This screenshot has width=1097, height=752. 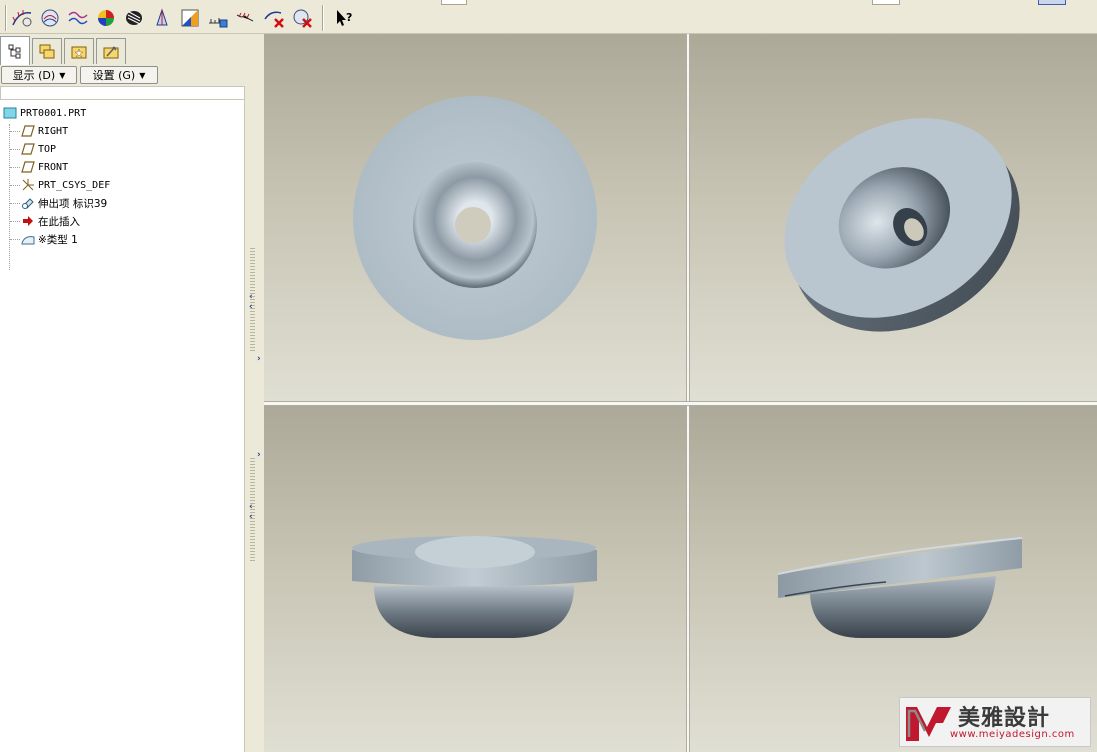 I want to click on shaded-curvature-icon, so click(x=106, y=18).